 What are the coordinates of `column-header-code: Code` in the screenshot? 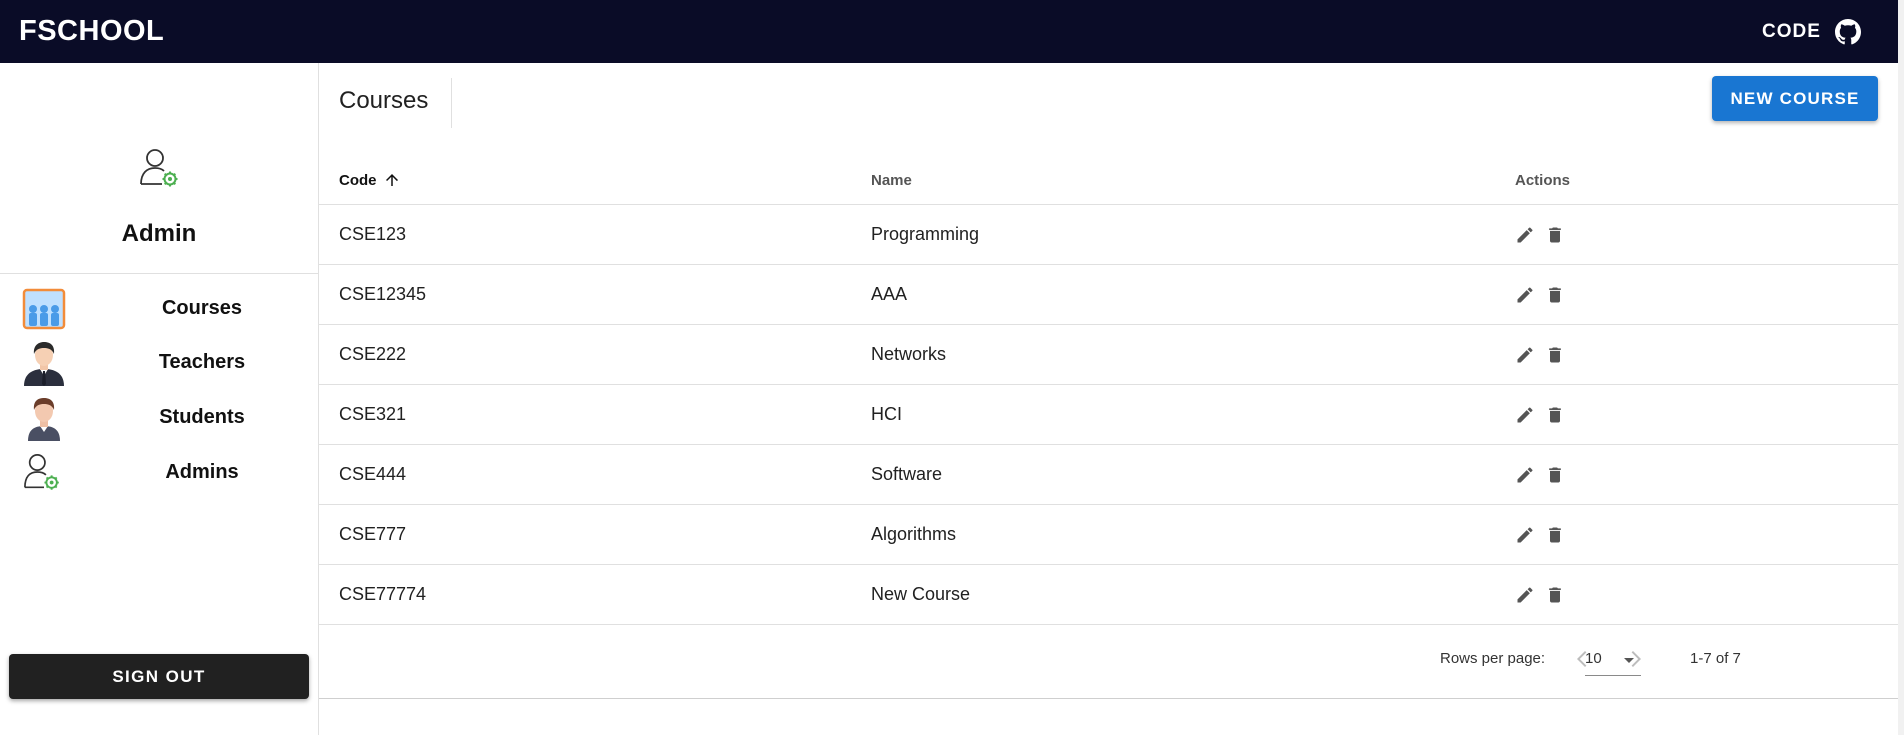 It's located at (370, 181).